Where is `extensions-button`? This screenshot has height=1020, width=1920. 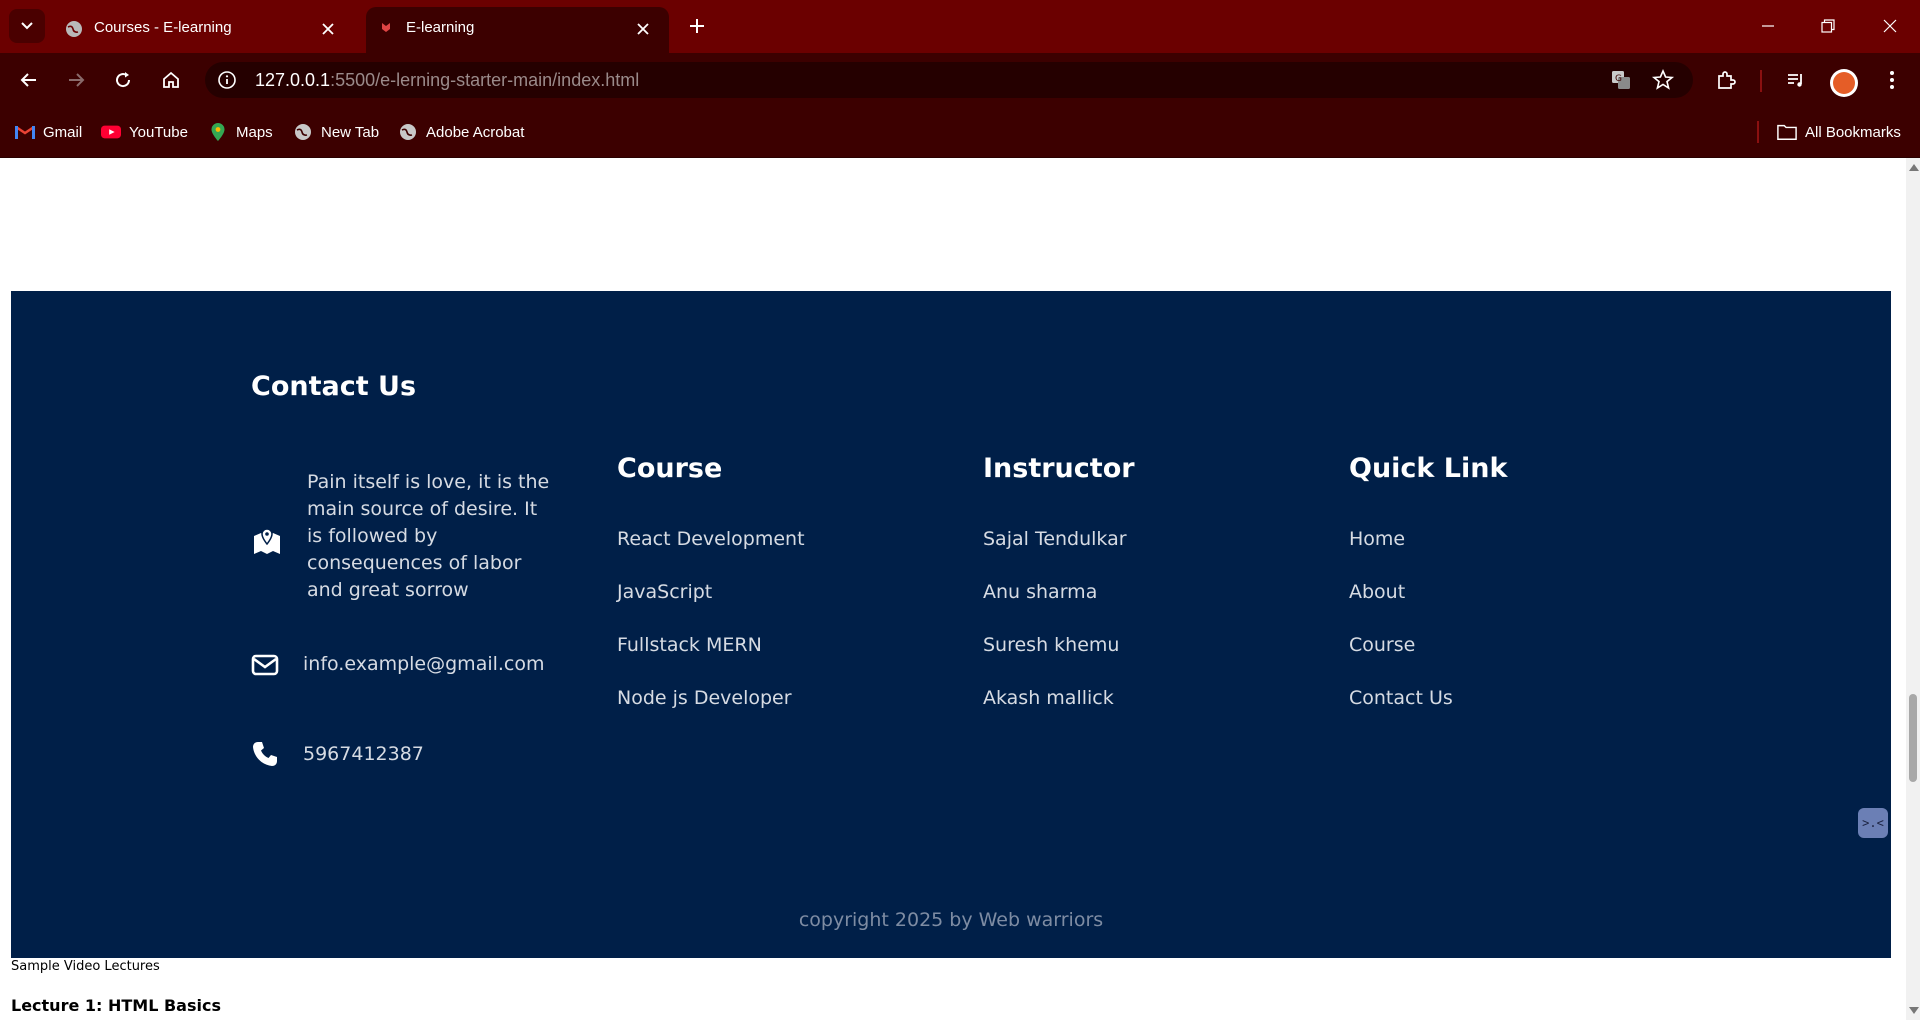 extensions-button is located at coordinates (1726, 80).